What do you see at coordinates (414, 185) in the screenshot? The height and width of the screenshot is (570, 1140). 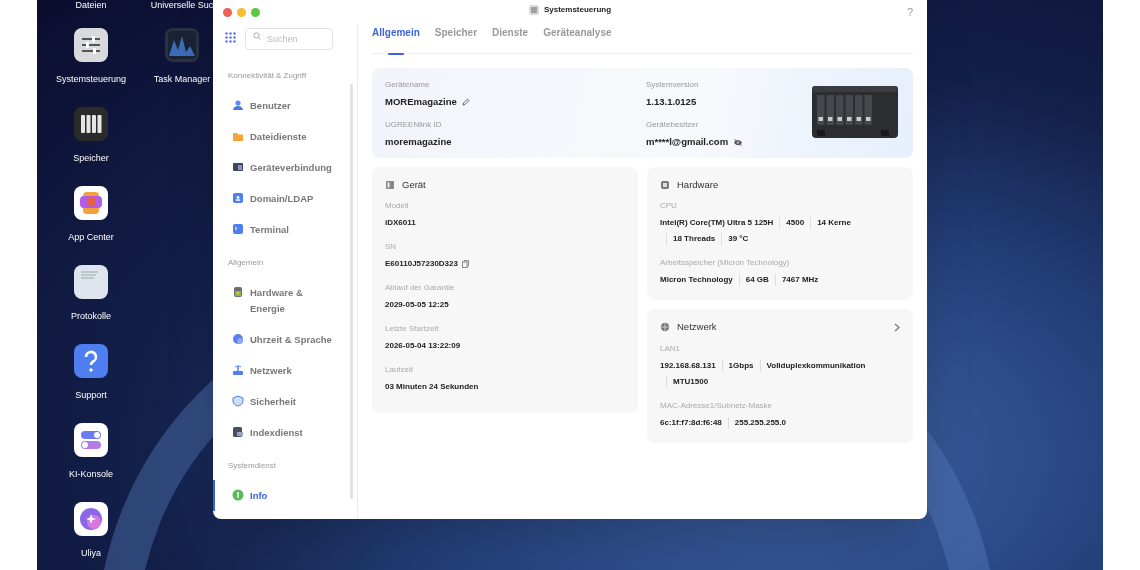 I see `card-title: Gerät` at bounding box center [414, 185].